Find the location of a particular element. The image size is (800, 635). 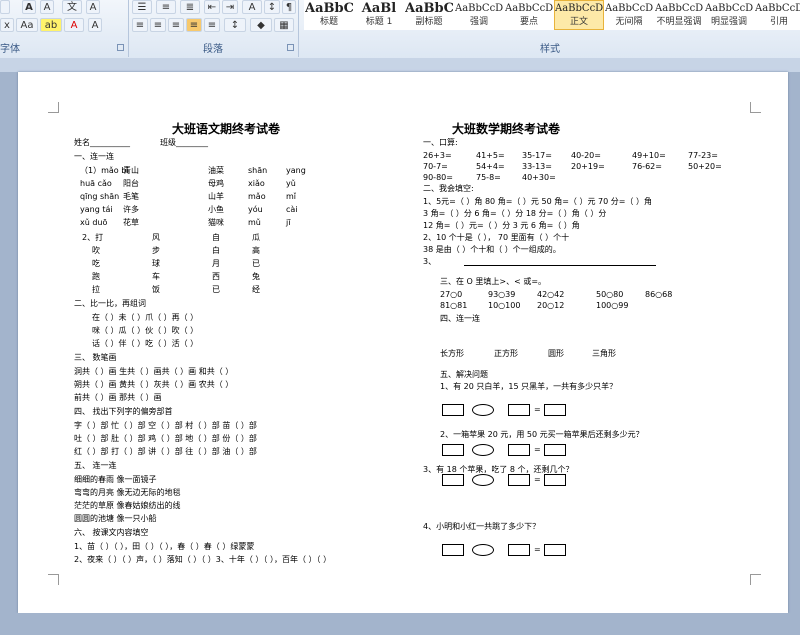

style-3: AaBbCcDd 强调 is located at coordinates (479, 15).